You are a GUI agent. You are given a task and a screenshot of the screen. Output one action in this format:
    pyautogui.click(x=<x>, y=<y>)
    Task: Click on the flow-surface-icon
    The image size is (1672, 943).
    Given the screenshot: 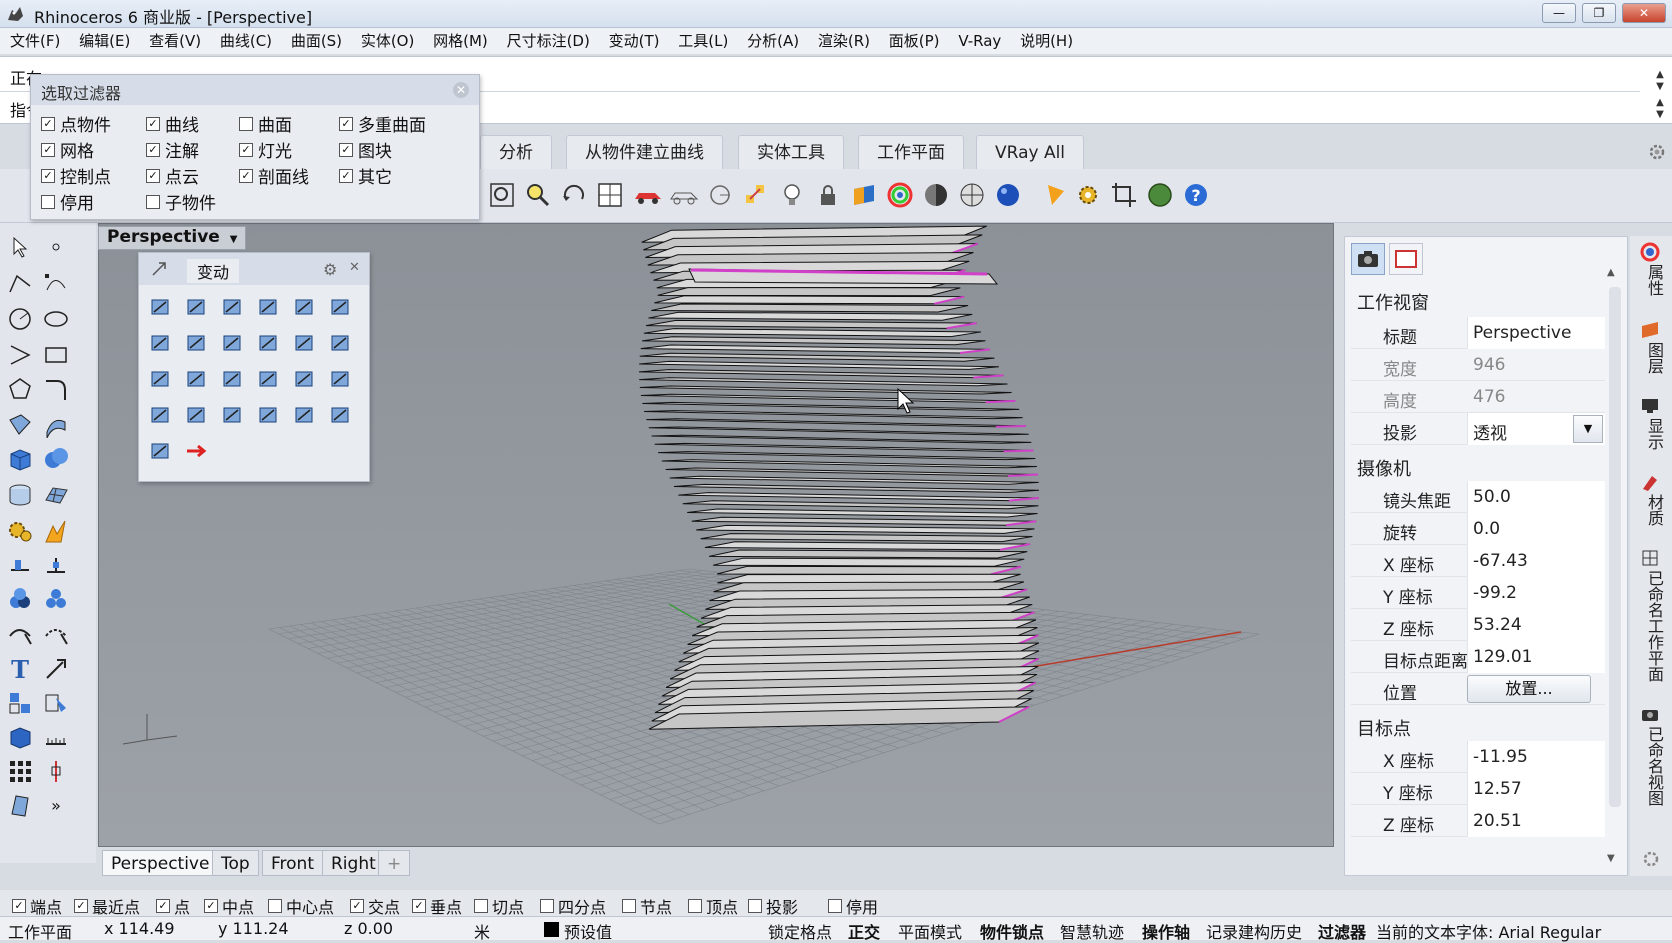 What is the action you would take?
    pyautogui.click(x=269, y=415)
    